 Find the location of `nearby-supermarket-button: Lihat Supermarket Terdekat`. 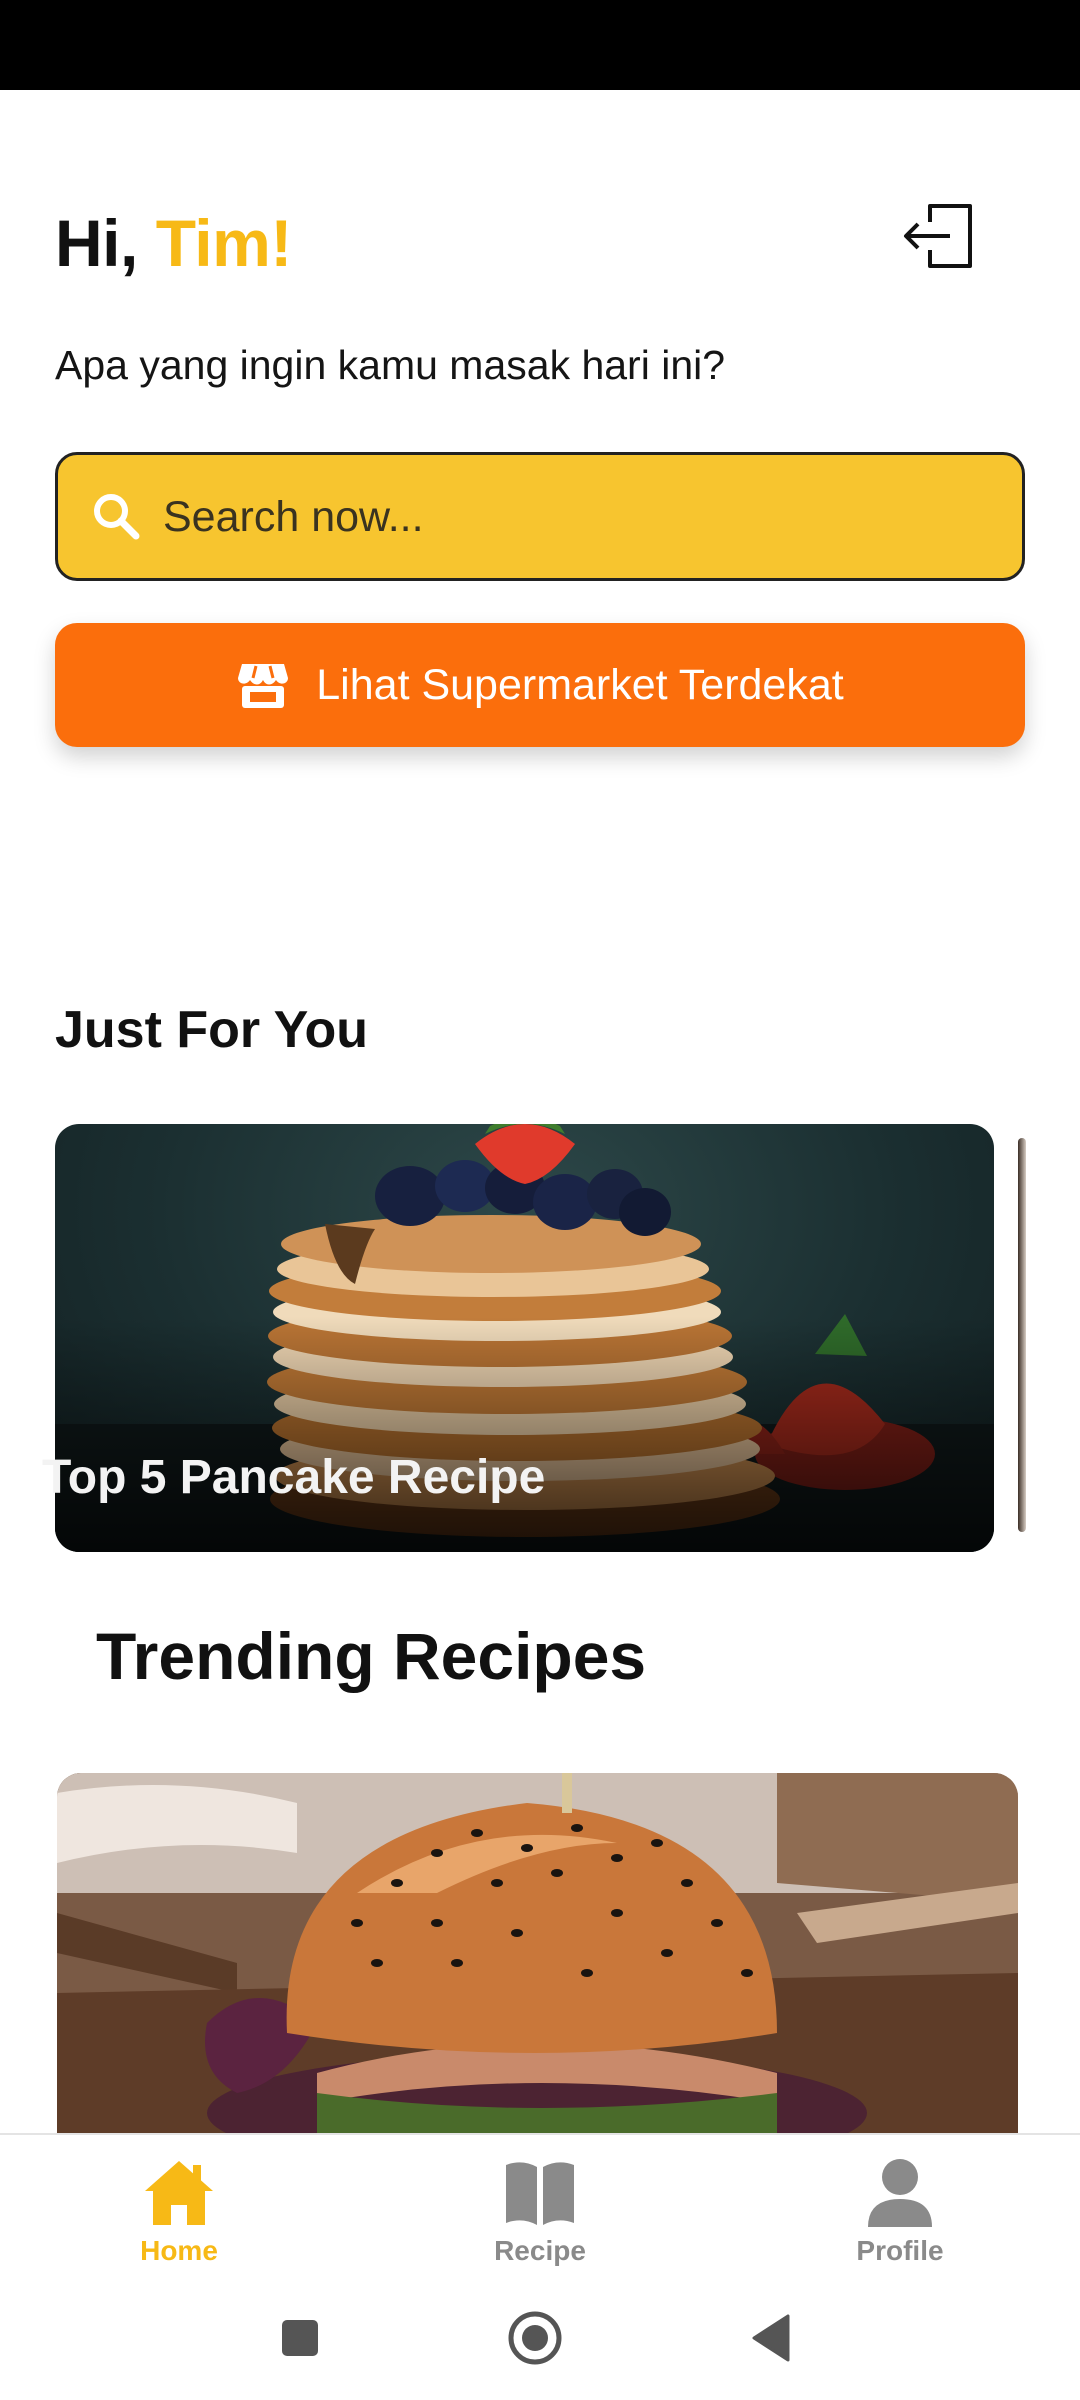

nearby-supermarket-button: Lihat Supermarket Terdekat is located at coordinates (540, 685).